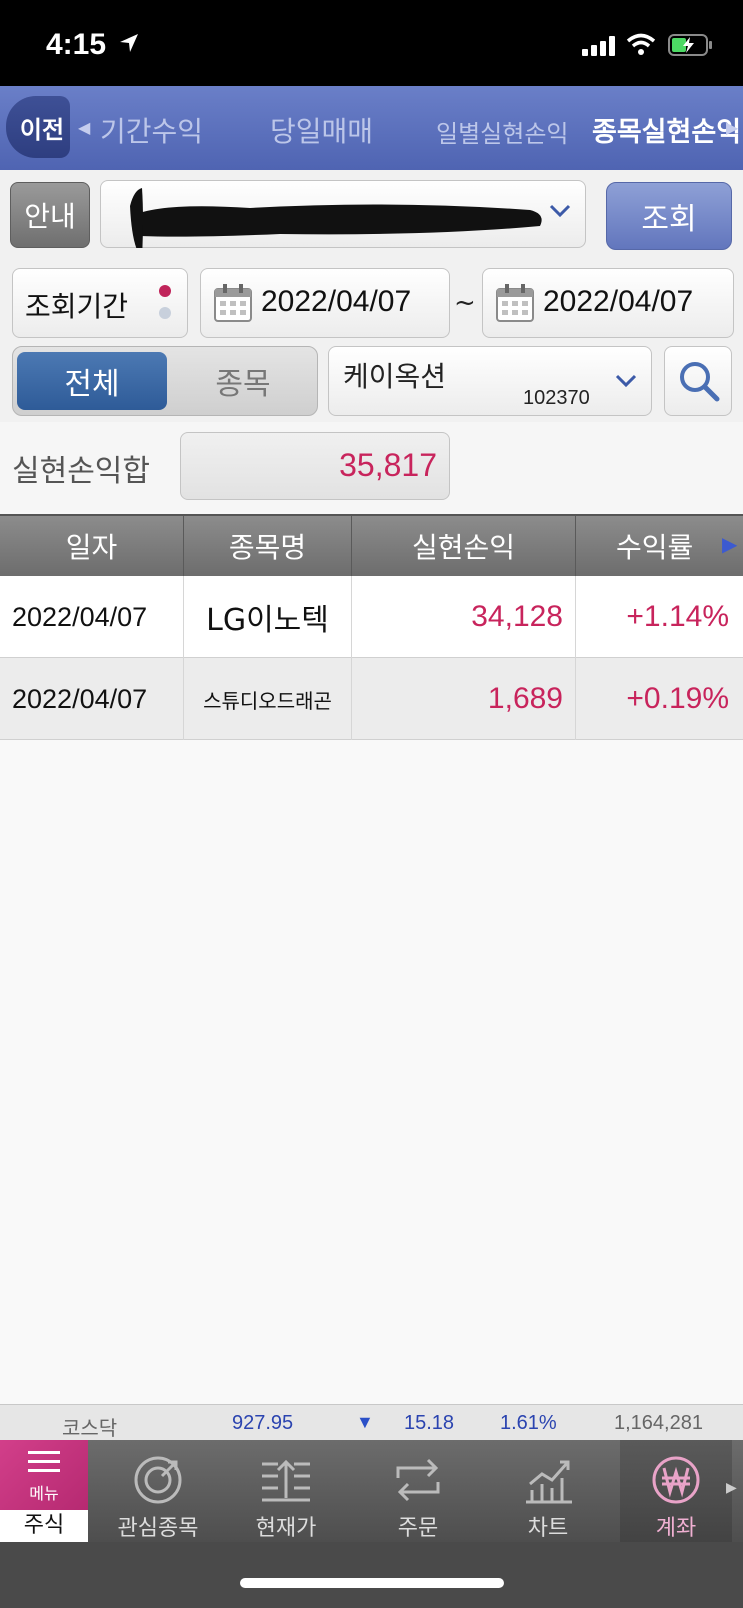 The height and width of the screenshot is (1608, 743). Describe the element at coordinates (84, 127) in the screenshot. I see `scroll-left-arrow-icon: ◀` at that location.